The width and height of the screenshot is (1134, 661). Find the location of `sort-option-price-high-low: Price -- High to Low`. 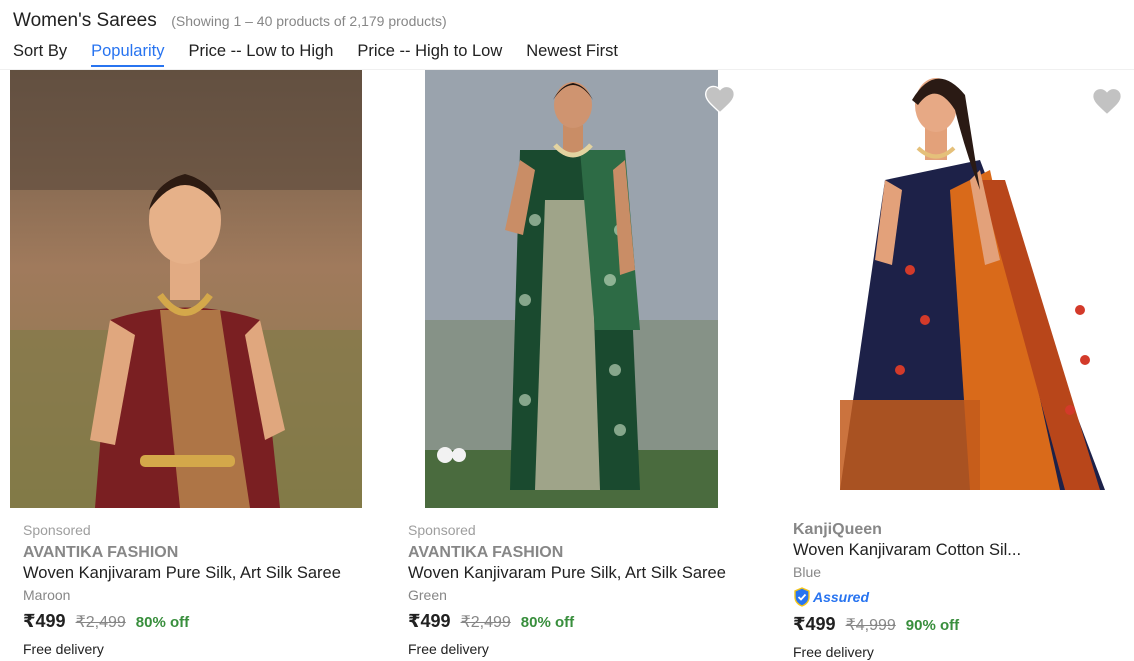

sort-option-price-high-low: Price -- High to Low is located at coordinates (429, 53).